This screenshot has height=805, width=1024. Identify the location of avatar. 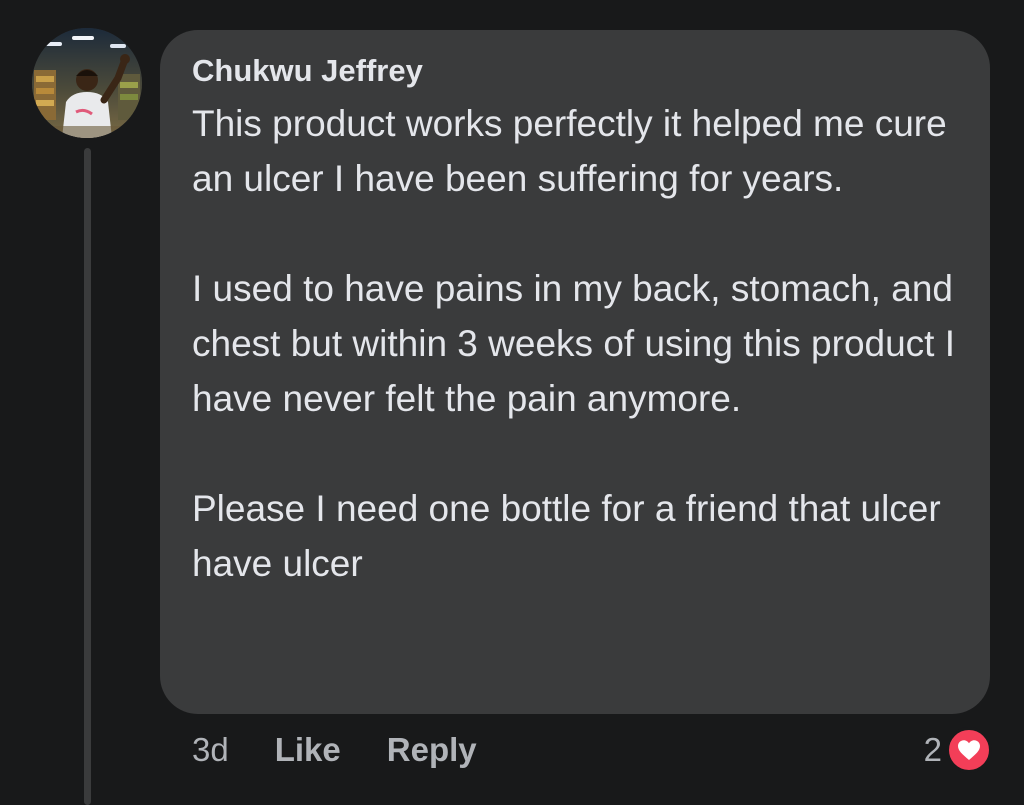
(87, 83).